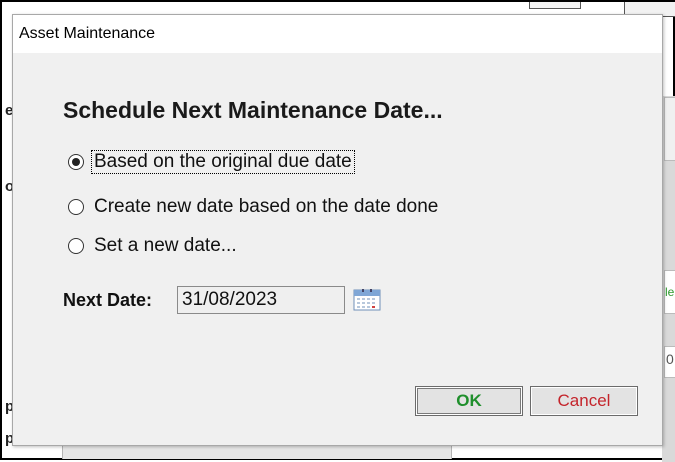  I want to click on option-label: Create new date based on the date done, so click(266, 207).